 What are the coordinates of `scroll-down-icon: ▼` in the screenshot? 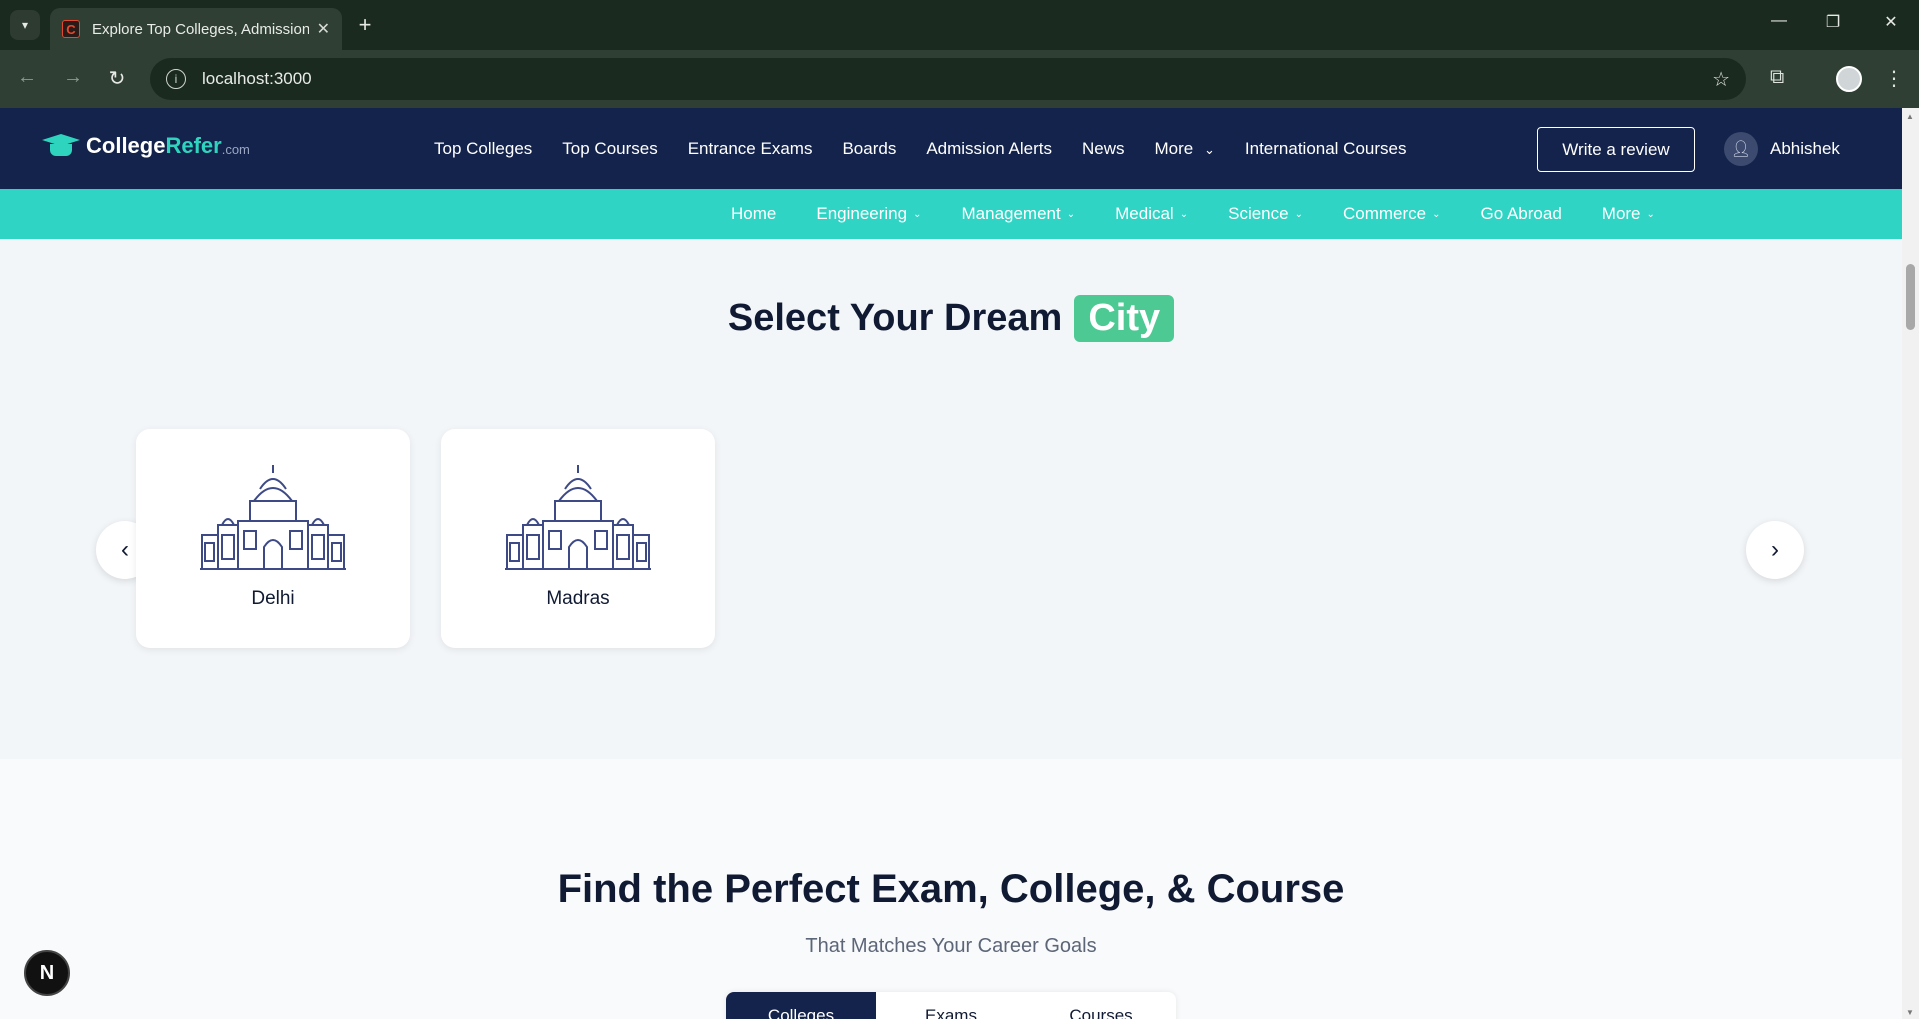 It's located at (1910, 1012).